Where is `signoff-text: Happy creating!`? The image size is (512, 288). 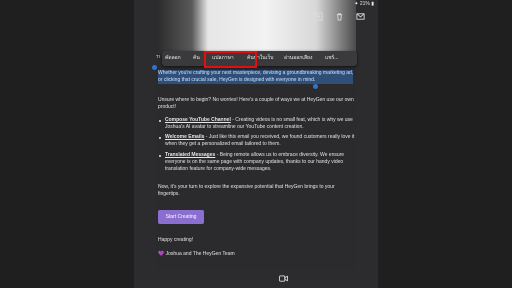
signoff-text: Happy creating! is located at coordinates (176, 240).